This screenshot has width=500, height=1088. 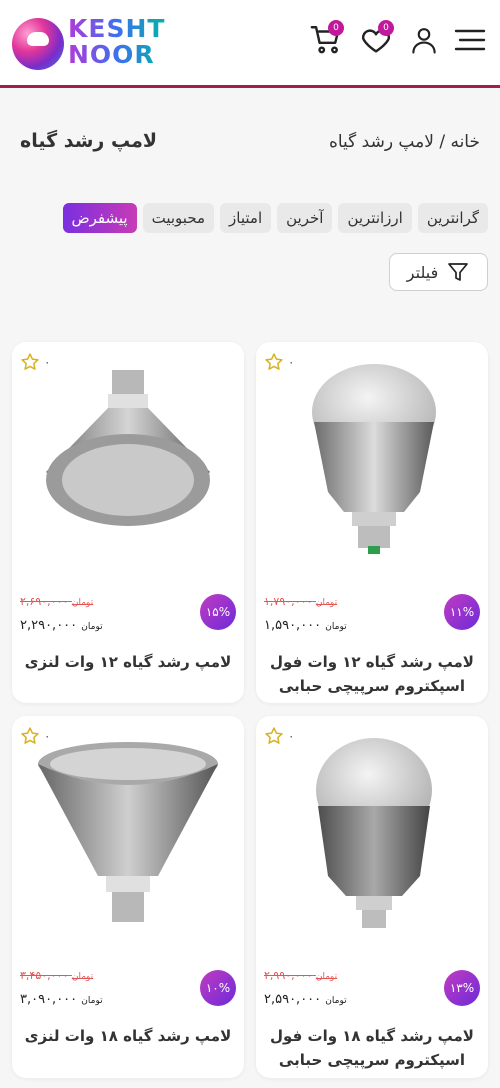 What do you see at coordinates (376, 40) in the screenshot?
I see `wishlist-button: 0` at bounding box center [376, 40].